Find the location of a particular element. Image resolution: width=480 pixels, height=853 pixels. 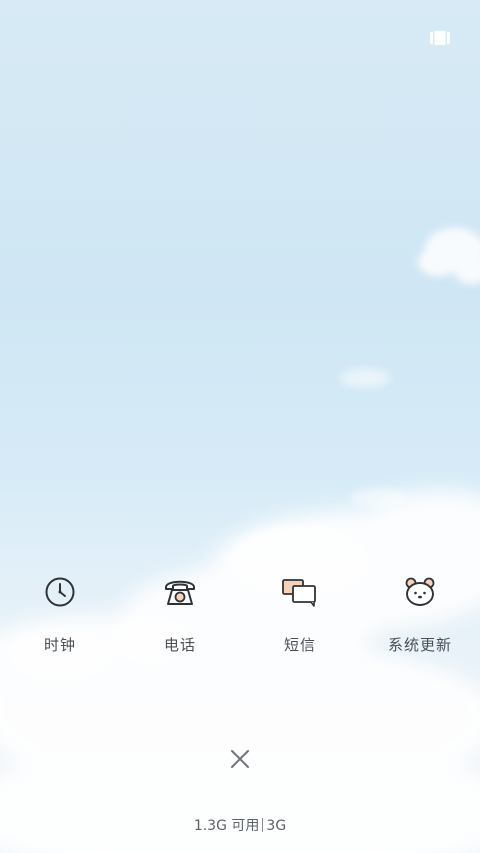

recent-apps-button is located at coordinates (440, 38).